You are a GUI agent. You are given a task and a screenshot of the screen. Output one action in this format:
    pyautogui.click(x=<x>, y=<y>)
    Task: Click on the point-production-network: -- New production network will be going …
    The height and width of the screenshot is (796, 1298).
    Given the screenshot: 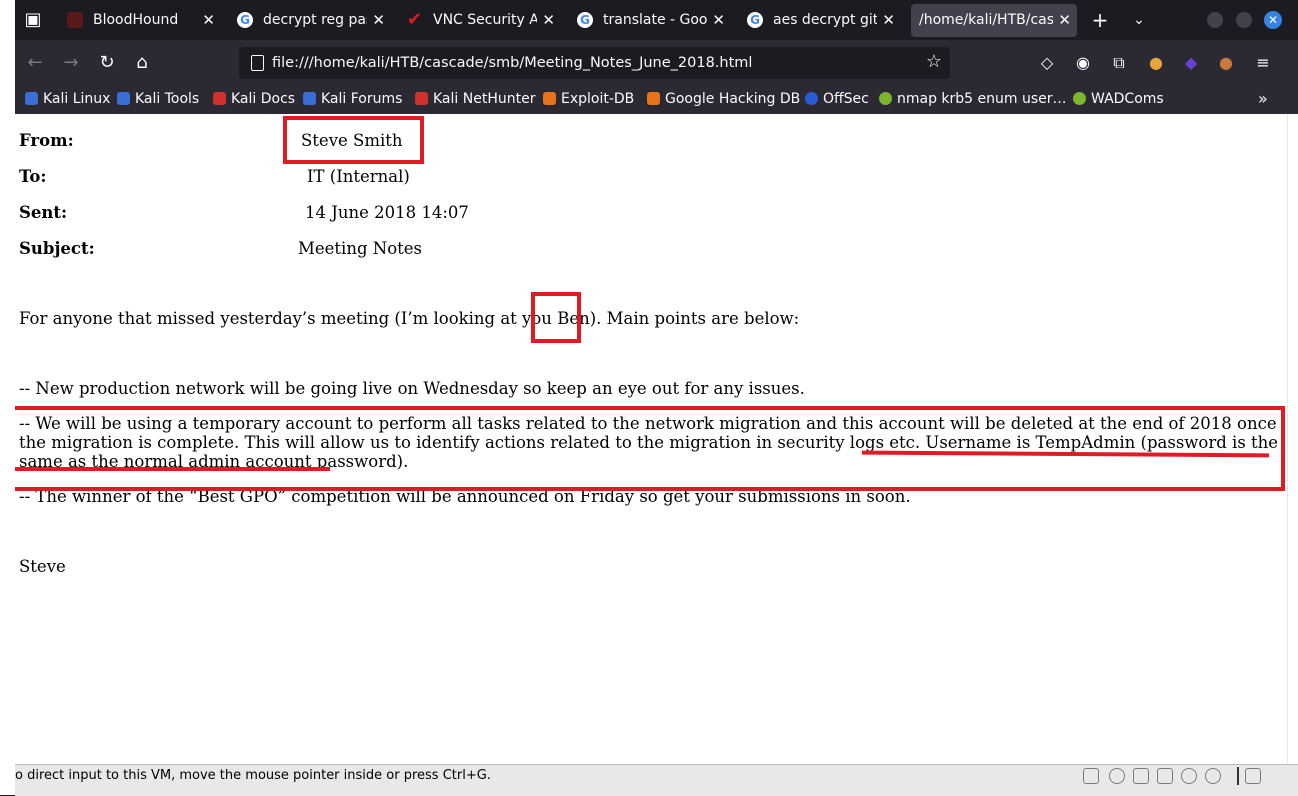 What is the action you would take?
    pyautogui.click(x=412, y=388)
    